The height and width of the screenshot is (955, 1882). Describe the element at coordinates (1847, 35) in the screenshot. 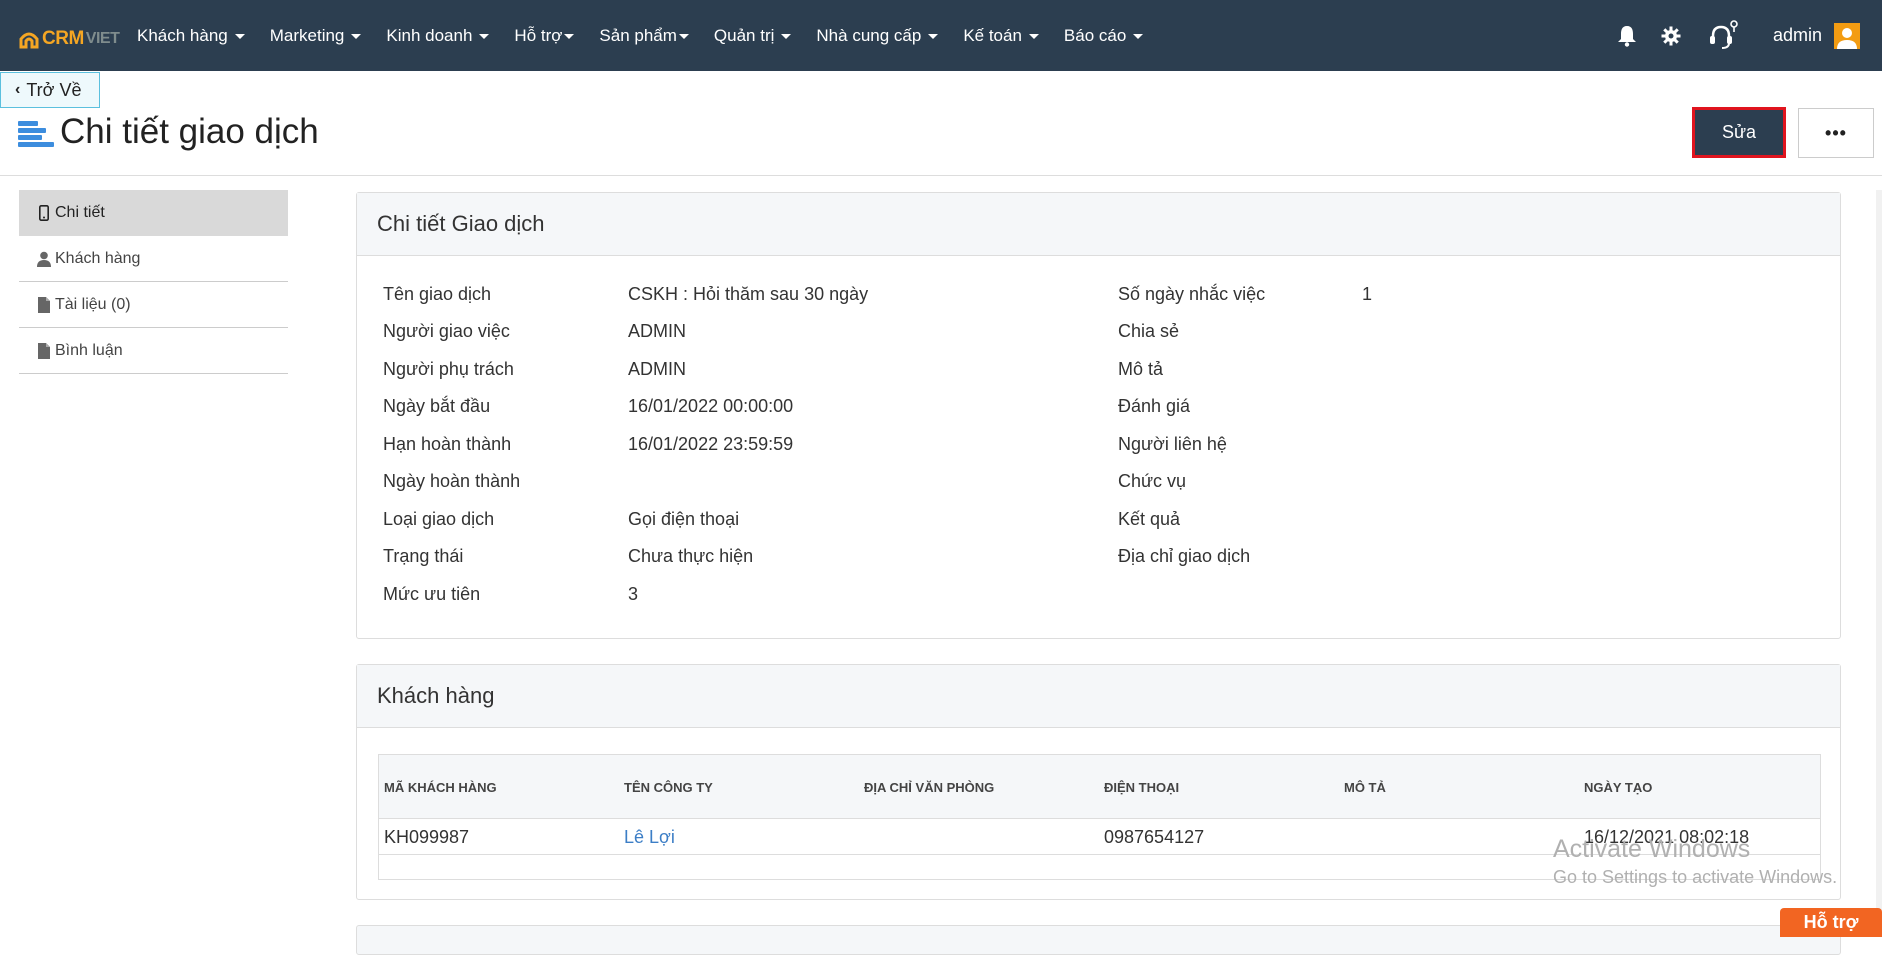

I see `avatar` at that location.